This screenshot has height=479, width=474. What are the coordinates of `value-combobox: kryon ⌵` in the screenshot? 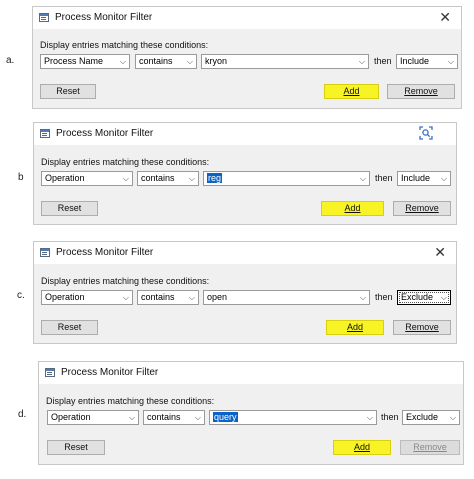 It's located at (285, 61).